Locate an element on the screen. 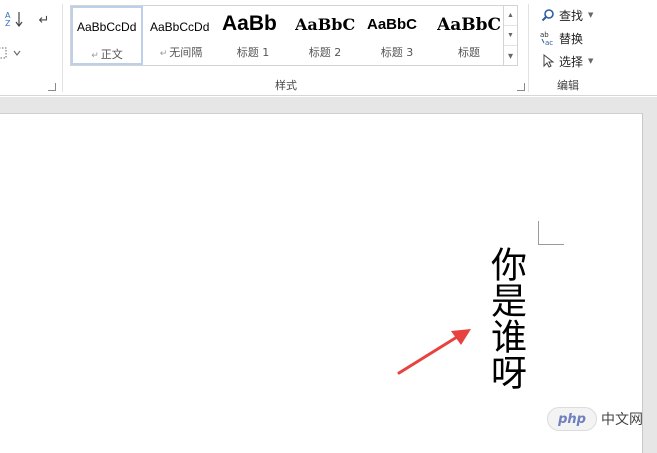 This screenshot has height=453, width=657. replace-button: ab ac 替换 is located at coordinates (561, 38).